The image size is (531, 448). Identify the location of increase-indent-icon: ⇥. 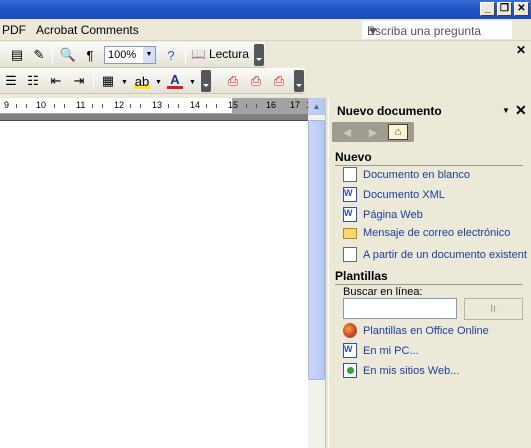
(79, 81).